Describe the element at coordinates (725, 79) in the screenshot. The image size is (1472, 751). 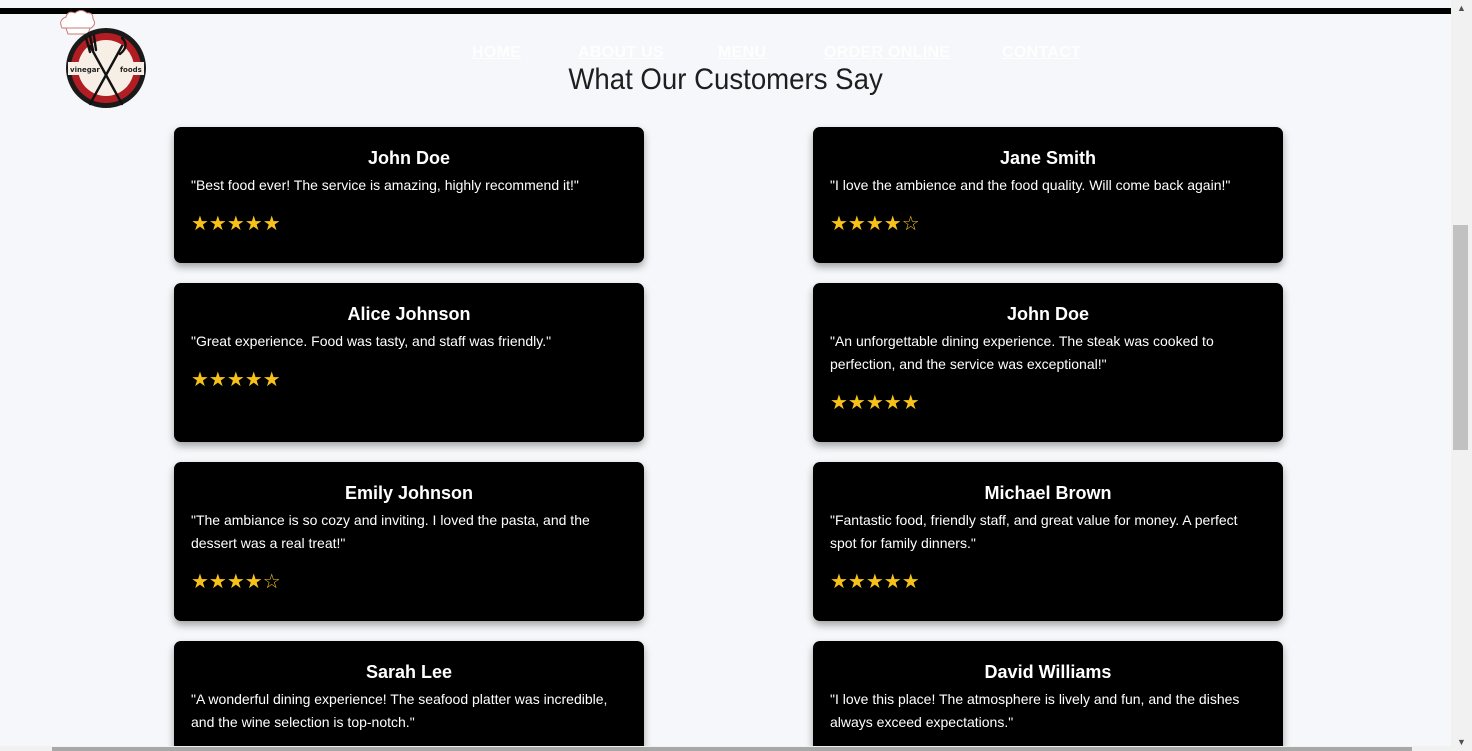
I see `section-title: What Our Customers Say` at that location.